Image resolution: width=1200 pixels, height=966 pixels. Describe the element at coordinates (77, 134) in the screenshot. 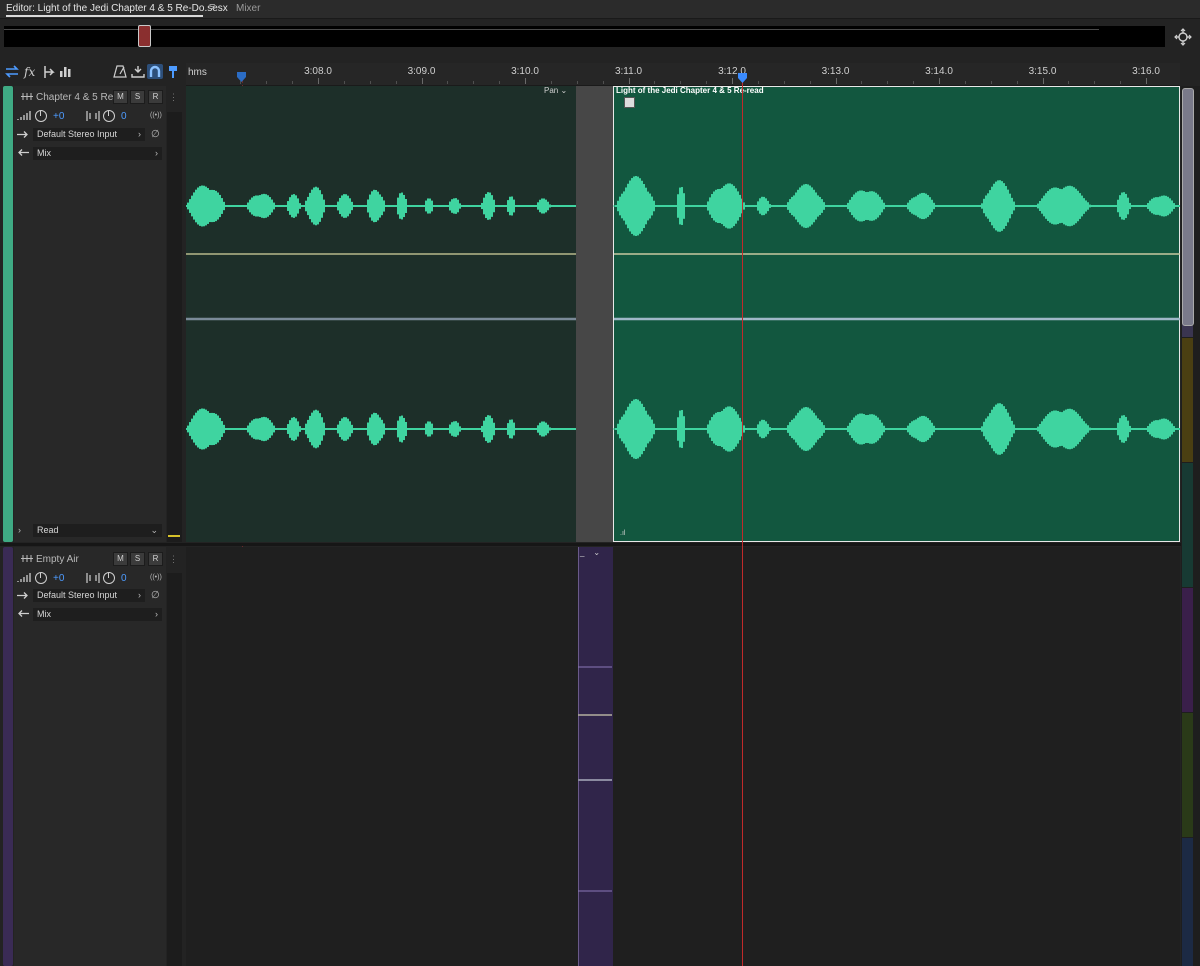

I see `track-input-label: Default Stereo Input` at that location.